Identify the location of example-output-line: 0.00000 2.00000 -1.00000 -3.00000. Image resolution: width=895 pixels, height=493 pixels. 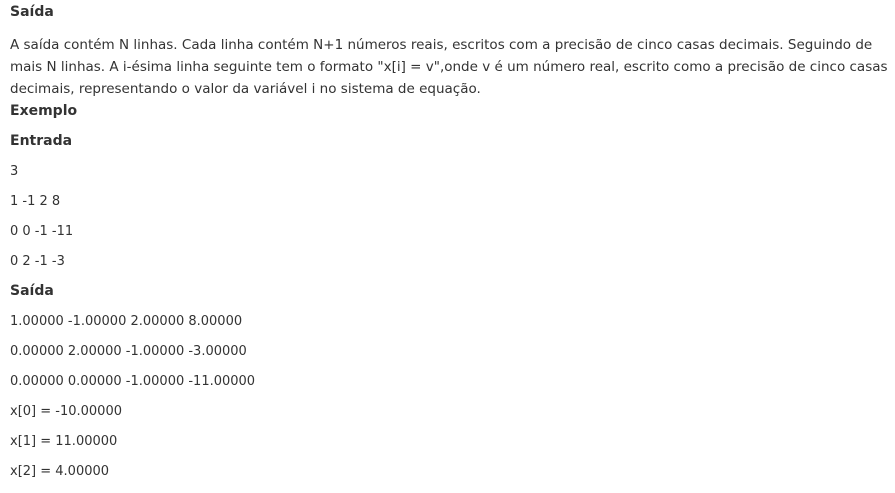
(128, 351).